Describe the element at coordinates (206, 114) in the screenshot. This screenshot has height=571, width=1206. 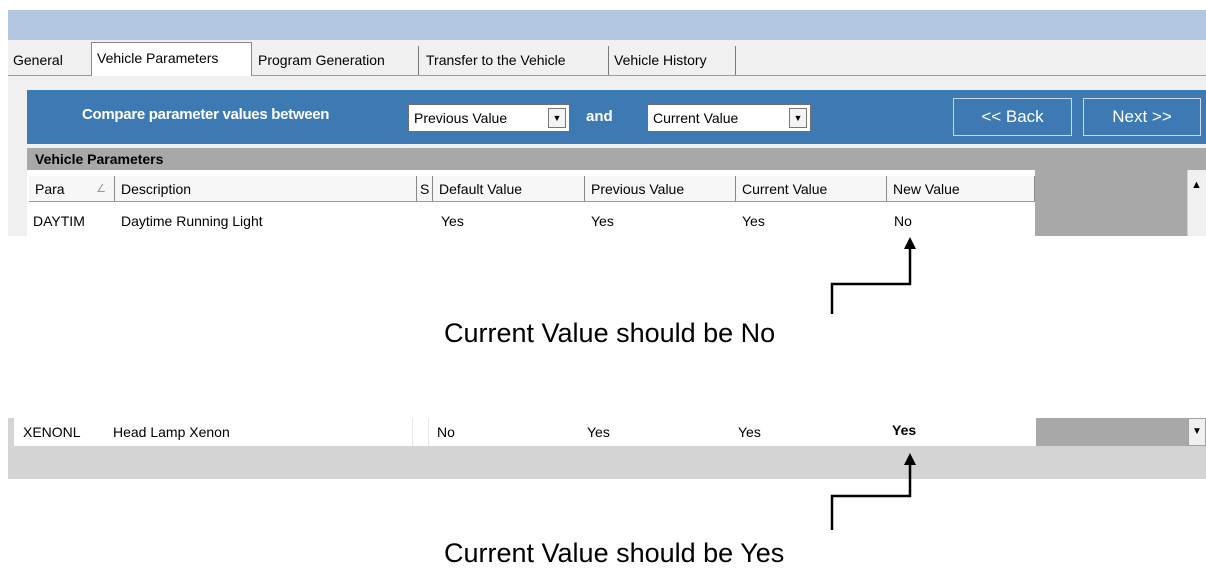
I see `compare-label: Compare parameter values between` at that location.